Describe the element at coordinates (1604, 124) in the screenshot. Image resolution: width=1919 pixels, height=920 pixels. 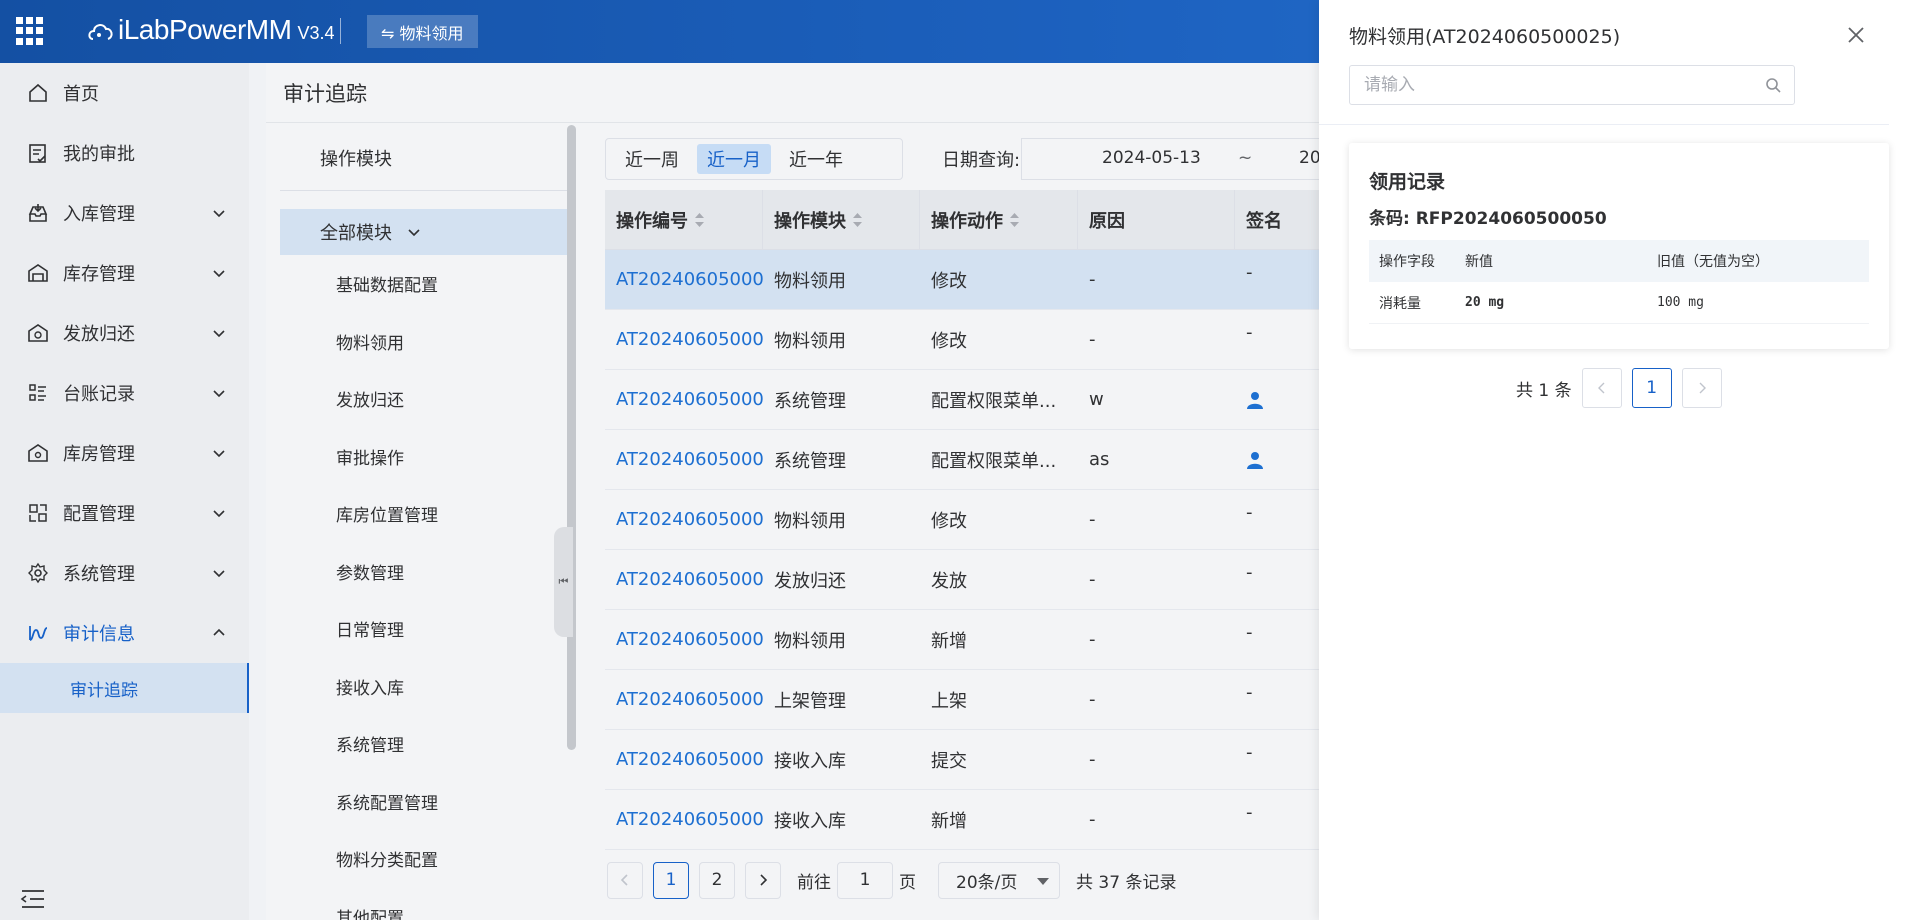
I see `drawer-divider` at that location.